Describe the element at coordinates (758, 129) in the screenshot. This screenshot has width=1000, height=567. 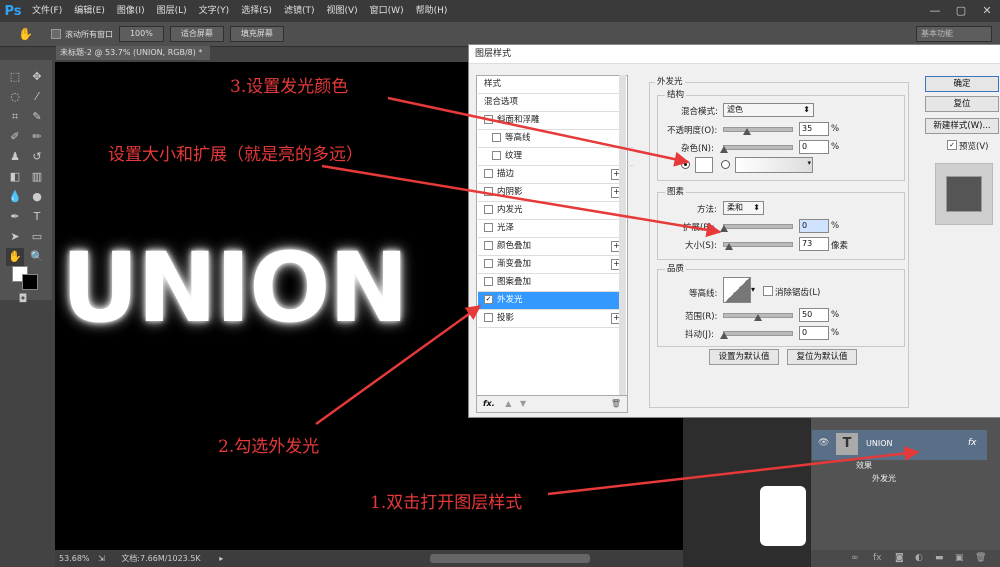
I see `opacity-slider` at that location.